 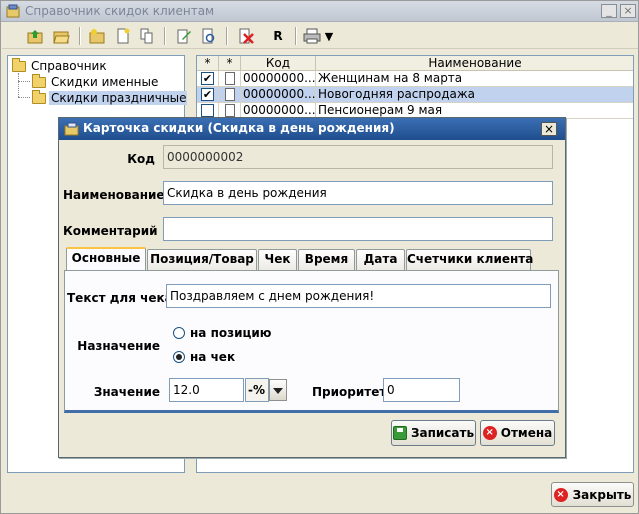 I want to click on row-name: Новогодняя распродажа, so click(x=474, y=95).